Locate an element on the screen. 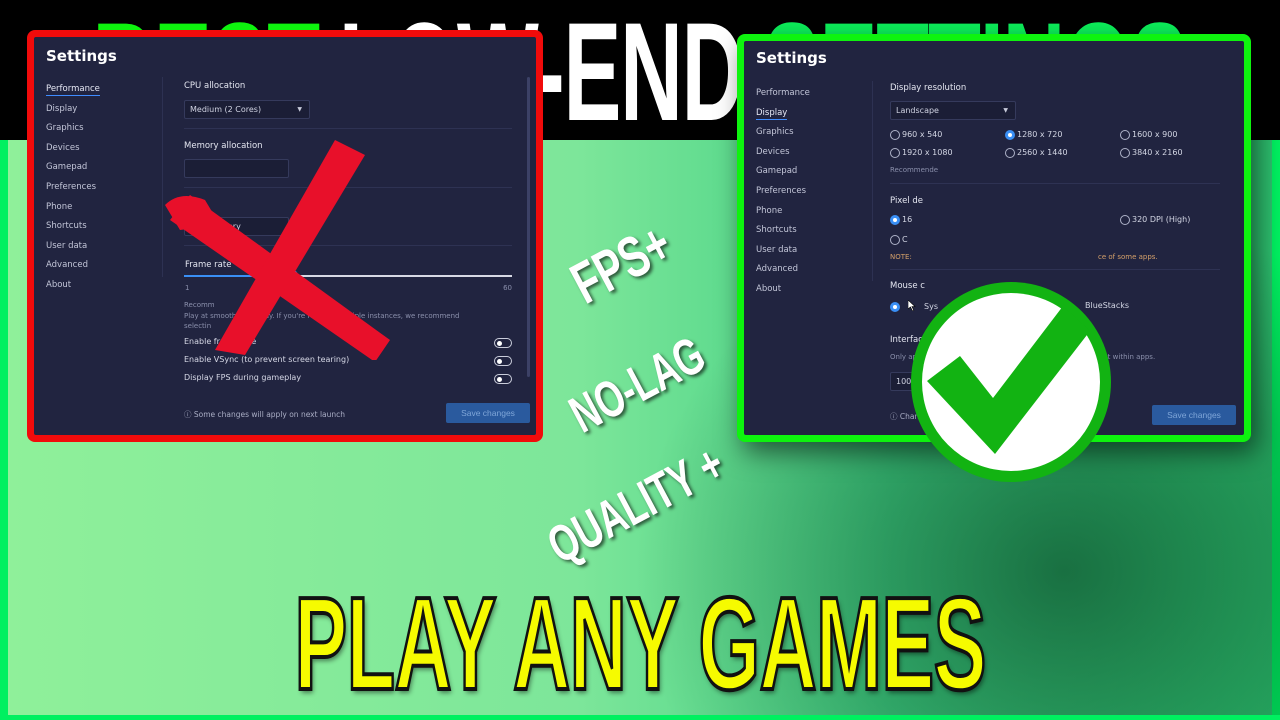 The height and width of the screenshot is (720, 1280). frame-rate-max: 60 is located at coordinates (507, 288).